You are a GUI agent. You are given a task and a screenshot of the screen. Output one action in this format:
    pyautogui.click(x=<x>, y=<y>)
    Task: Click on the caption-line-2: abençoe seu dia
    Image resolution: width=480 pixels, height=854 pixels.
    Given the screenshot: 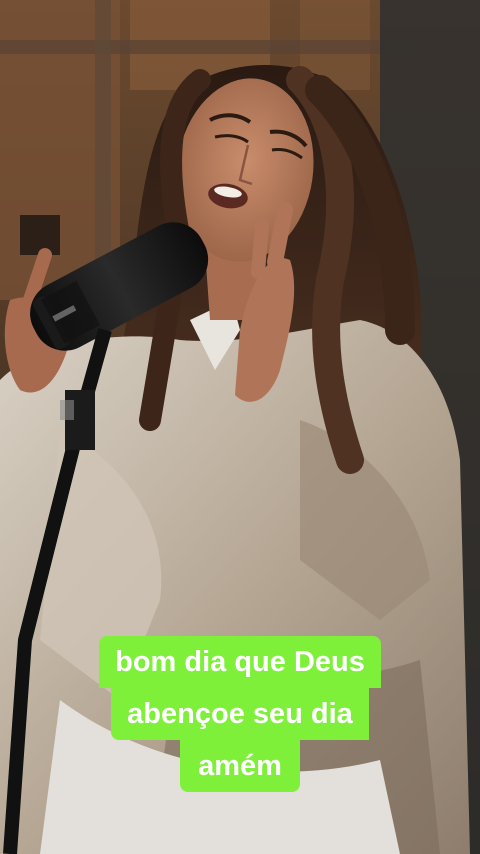 What is the action you would take?
    pyautogui.click(x=240, y=714)
    